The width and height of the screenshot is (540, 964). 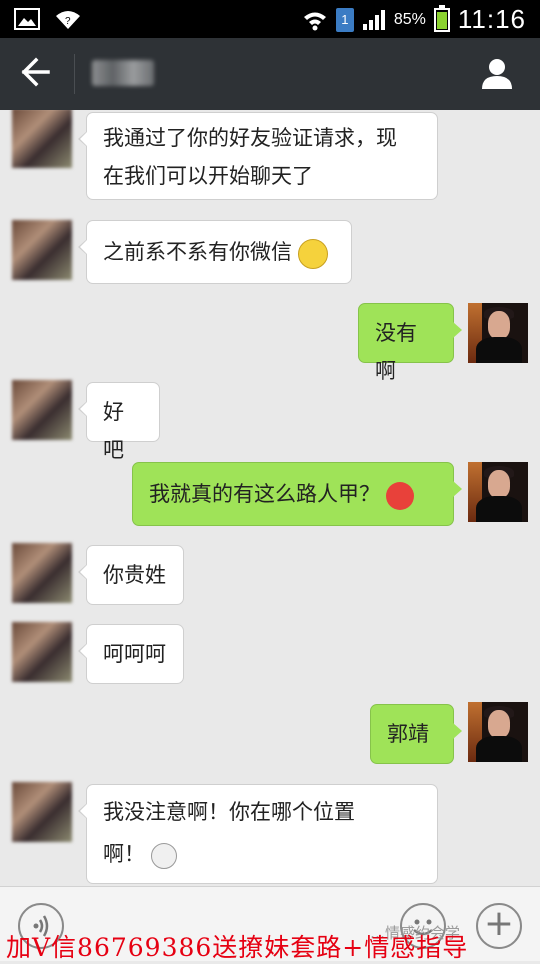 I want to click on arrow-left-icon, so click(x=35, y=72).